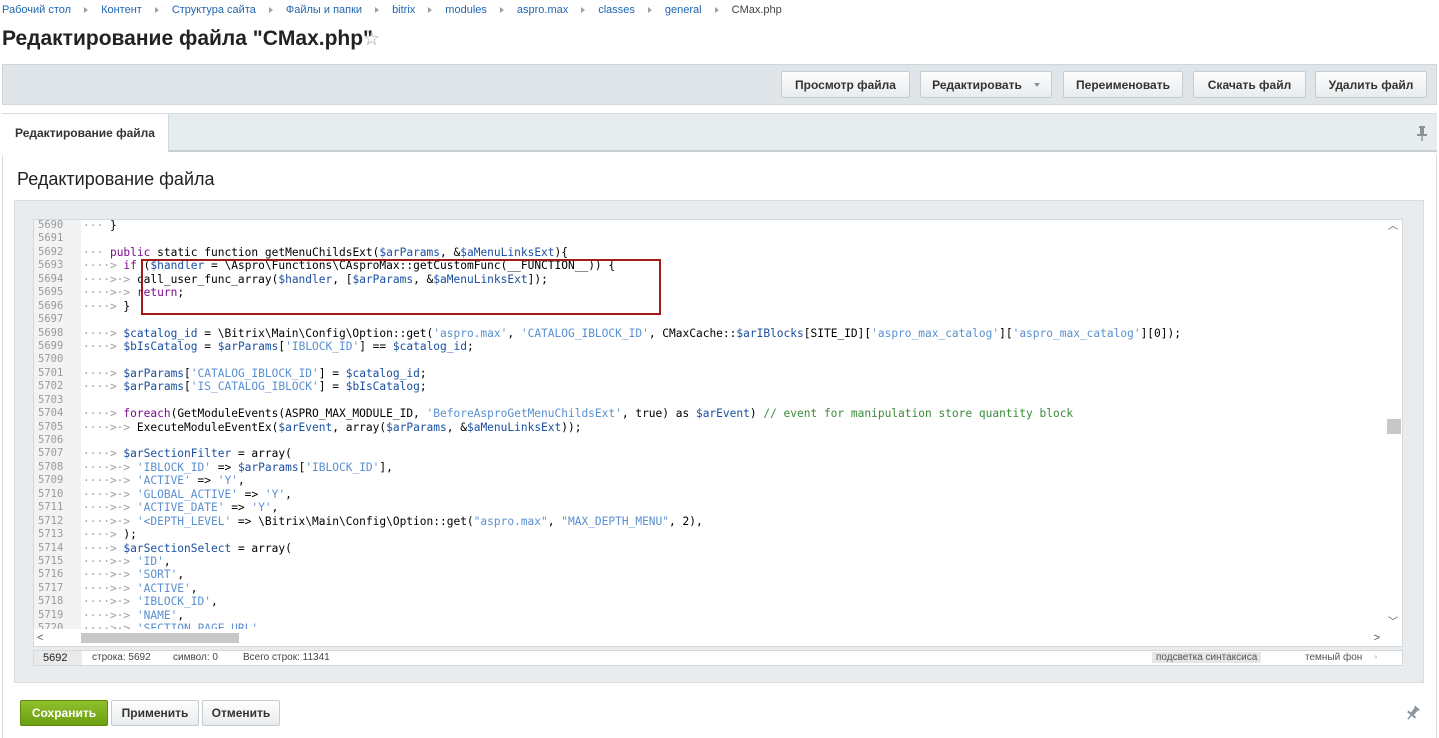 This screenshot has width=1439, height=738. Describe the element at coordinates (709, 238) in the screenshot. I see `code-line: 5691` at that location.